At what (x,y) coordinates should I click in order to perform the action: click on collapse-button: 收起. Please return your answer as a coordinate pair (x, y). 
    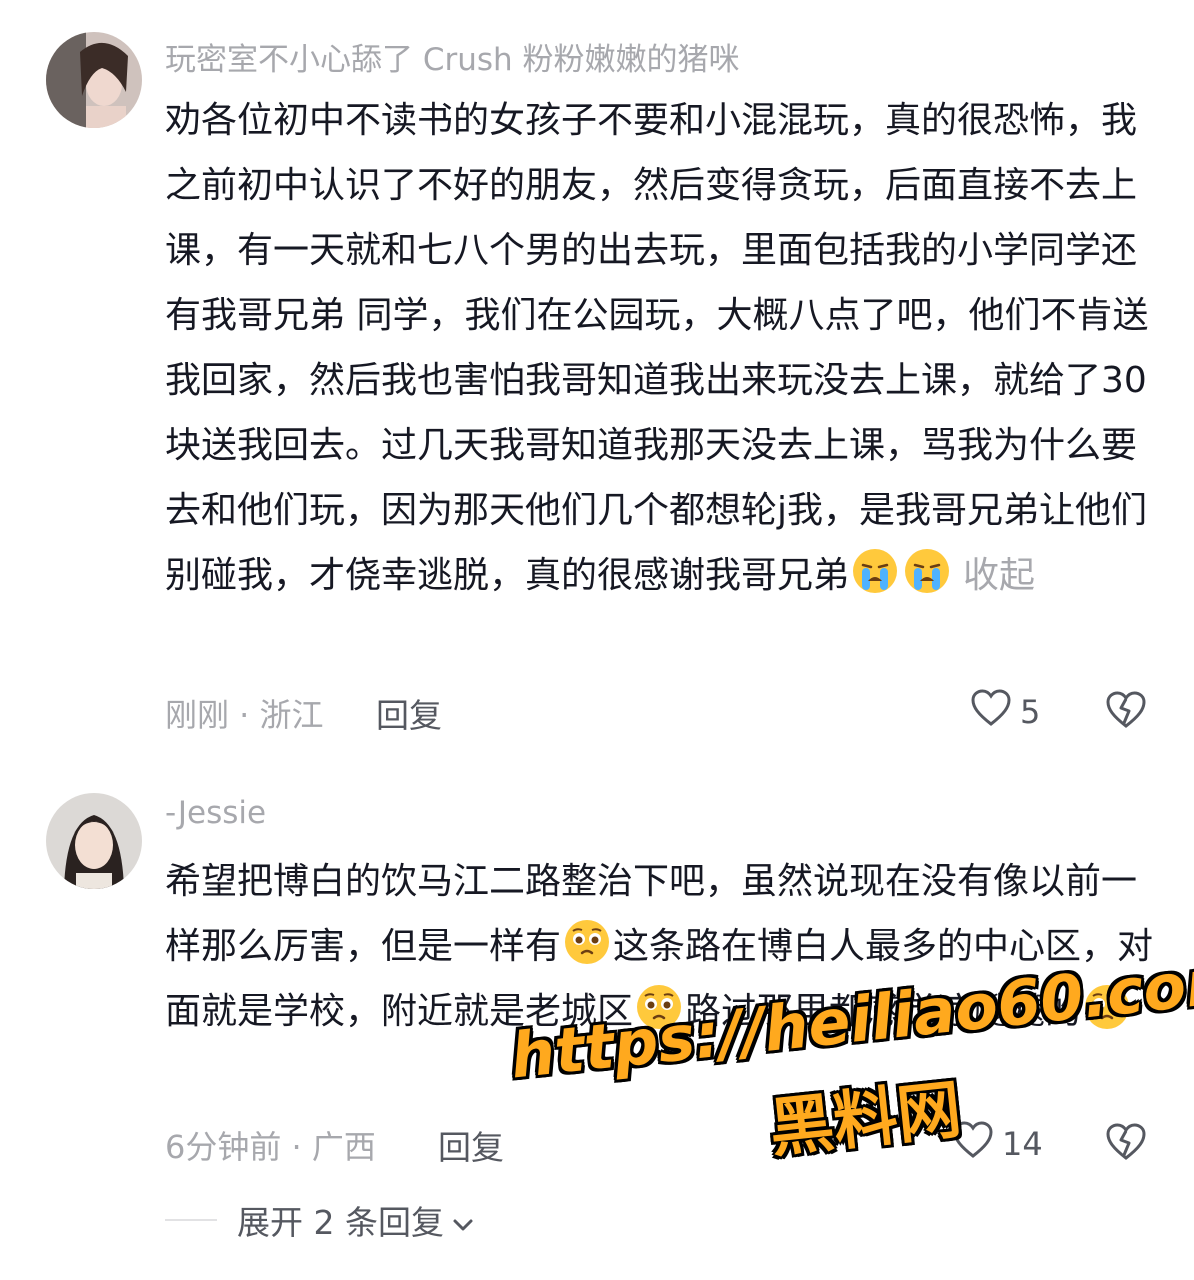
    Looking at the image, I should click on (999, 575).